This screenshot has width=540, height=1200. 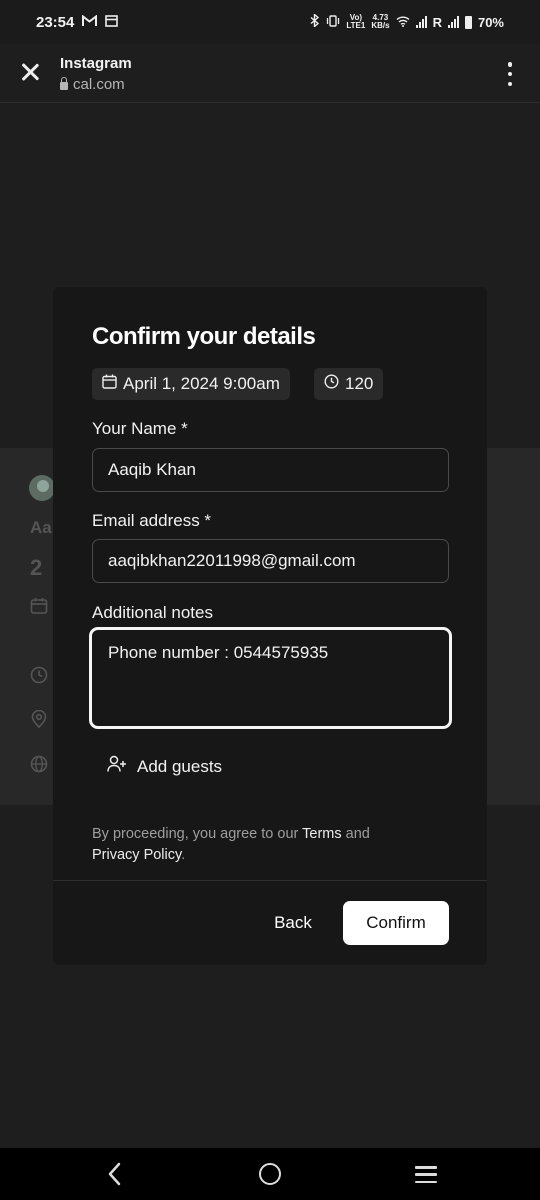 I want to click on network-speed: 4.73 KB/s, so click(x=380, y=22).